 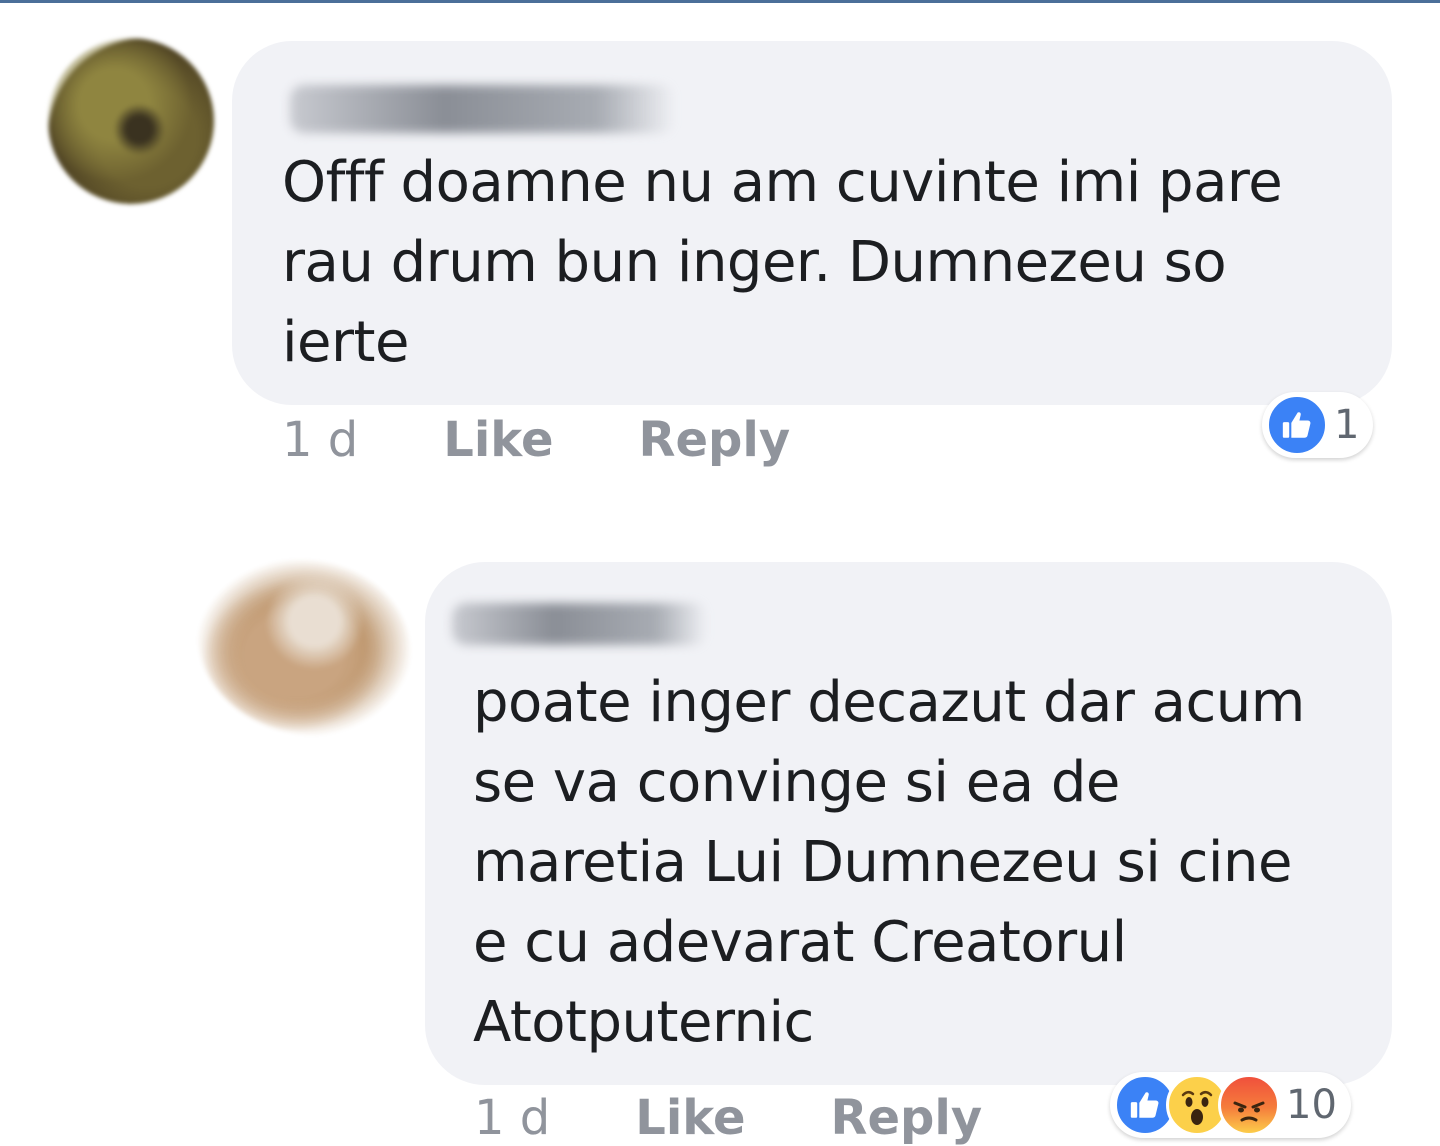 I want to click on reaction-count: 1, so click(x=1347, y=425).